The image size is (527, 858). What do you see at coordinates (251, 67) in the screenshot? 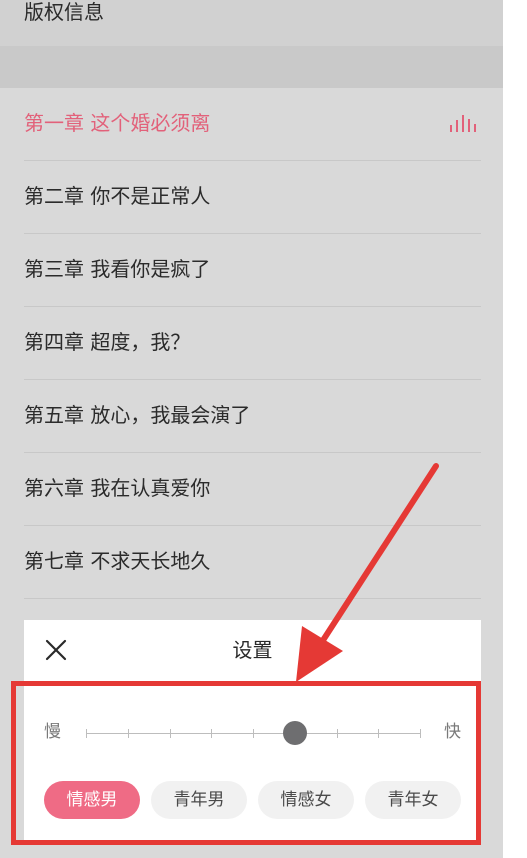
I see `section-divider` at bounding box center [251, 67].